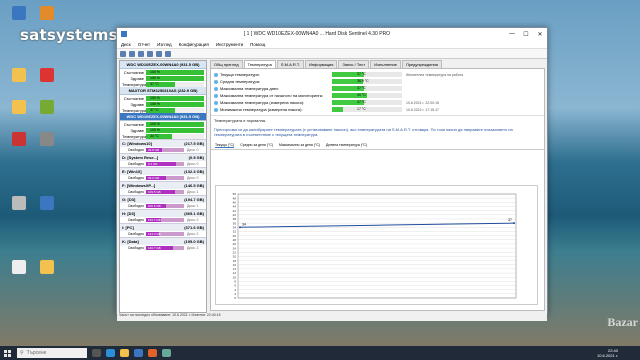 This screenshot has height=360, width=640. I want to click on volume-free-label: Свободно, so click(135, 234).